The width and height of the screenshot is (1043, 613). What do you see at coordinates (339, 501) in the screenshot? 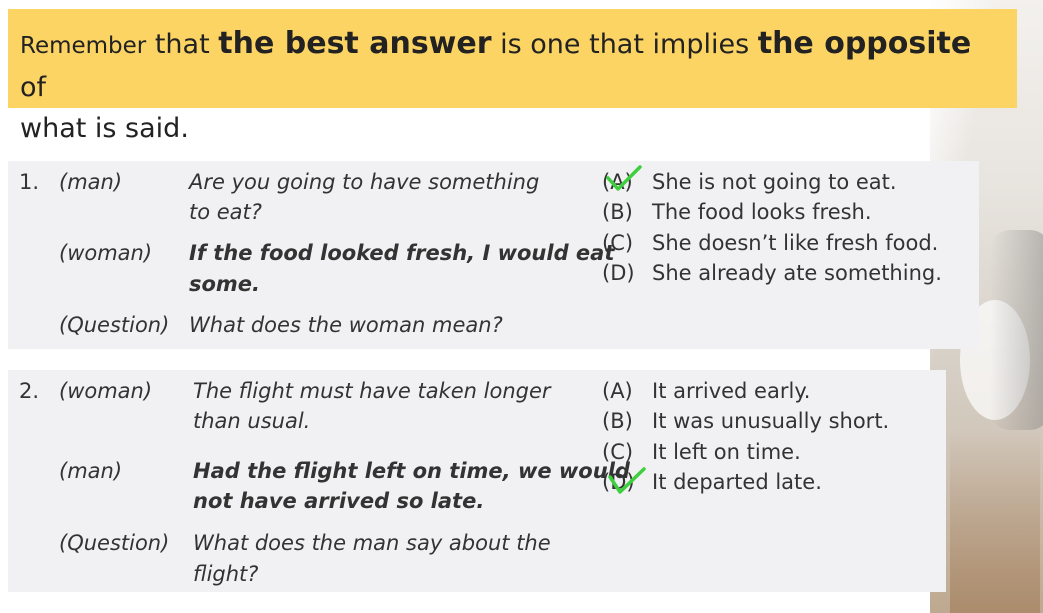
I see `dialog-line-key: not have arrived so late.` at bounding box center [339, 501].